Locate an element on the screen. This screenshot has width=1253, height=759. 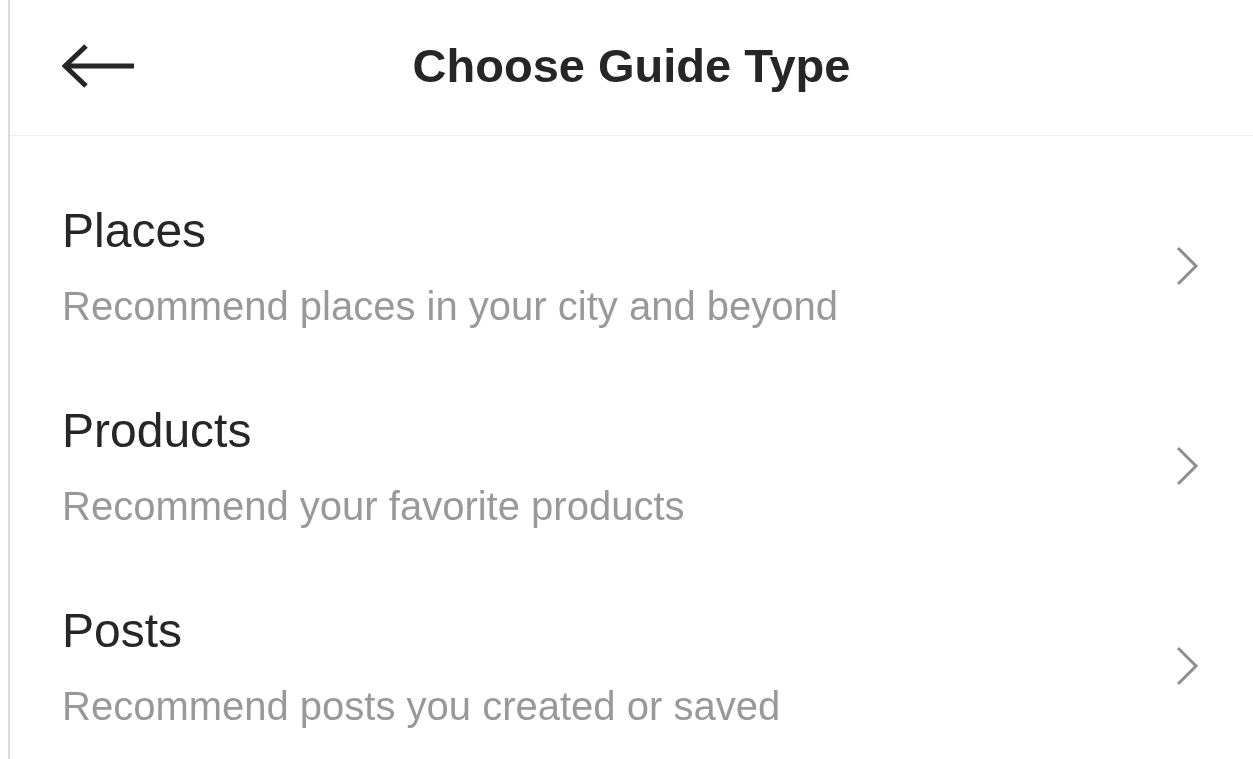
back-button is located at coordinates (99, 65).